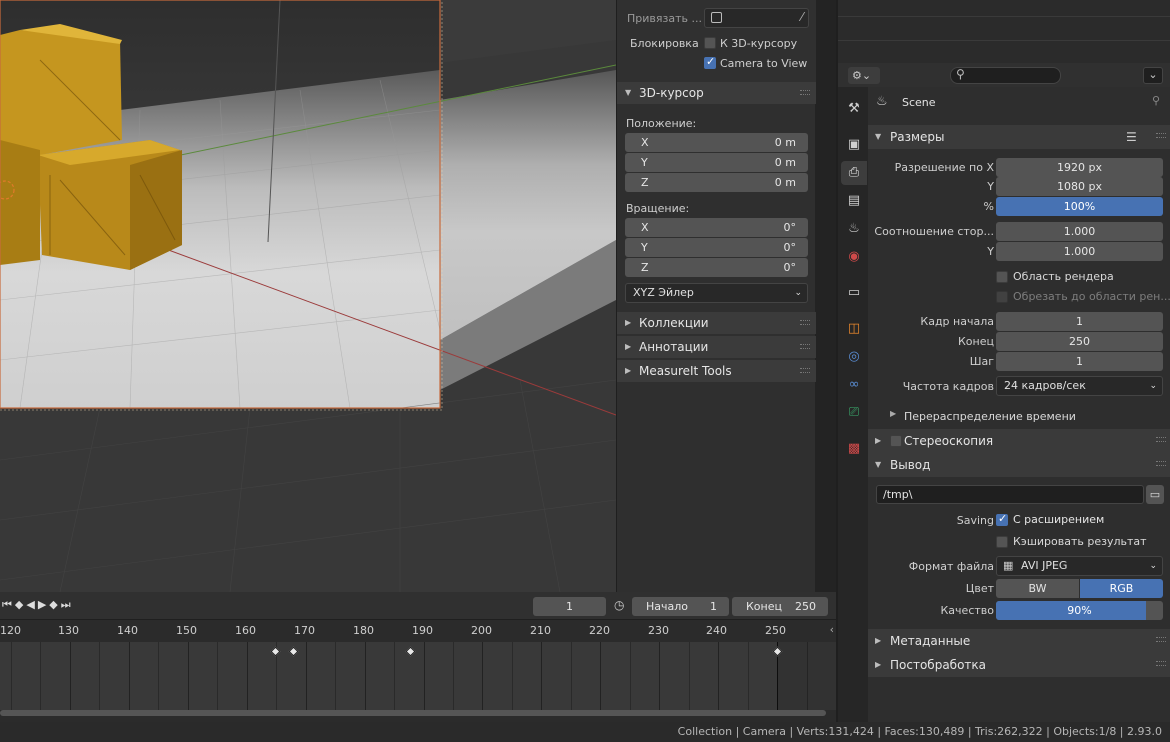 The image size is (1170, 742). I want to click on rotation-label: Вращение:, so click(658, 208).